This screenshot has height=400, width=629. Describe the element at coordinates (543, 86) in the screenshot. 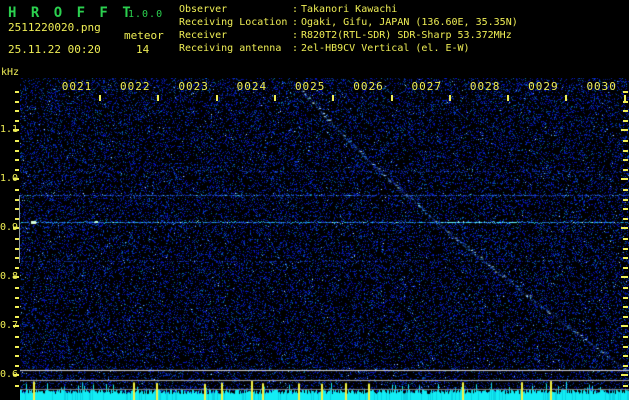

I see `x-tick-label: 0029` at that location.